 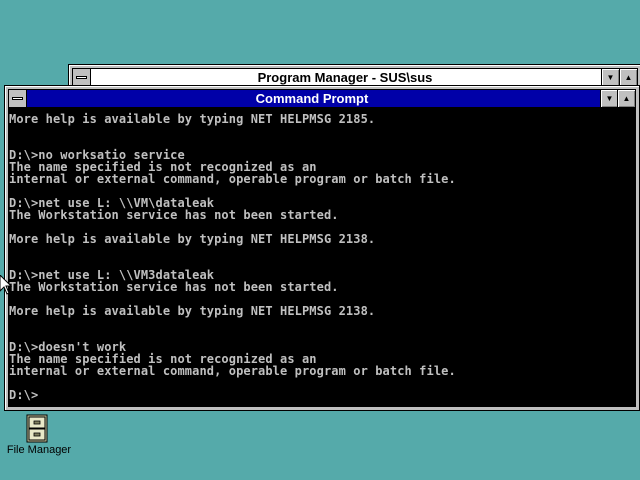 I want to click on command-prompt-system-menu-button, so click(x=18, y=98).